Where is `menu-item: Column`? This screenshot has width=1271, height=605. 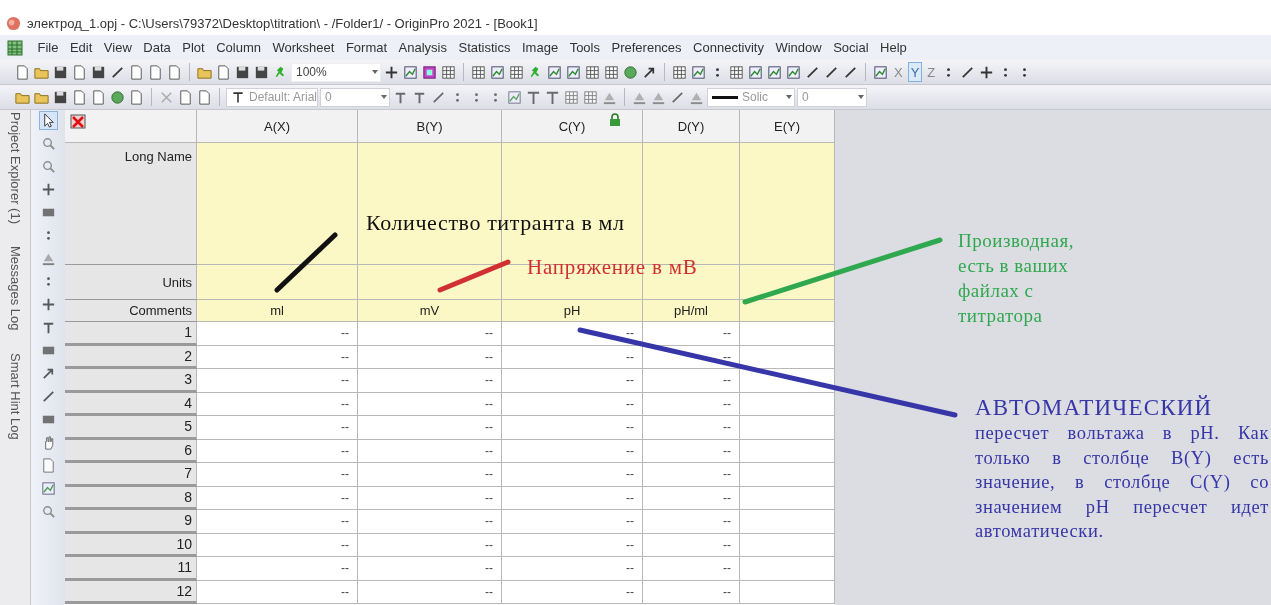
menu-item: Column is located at coordinates (238, 47).